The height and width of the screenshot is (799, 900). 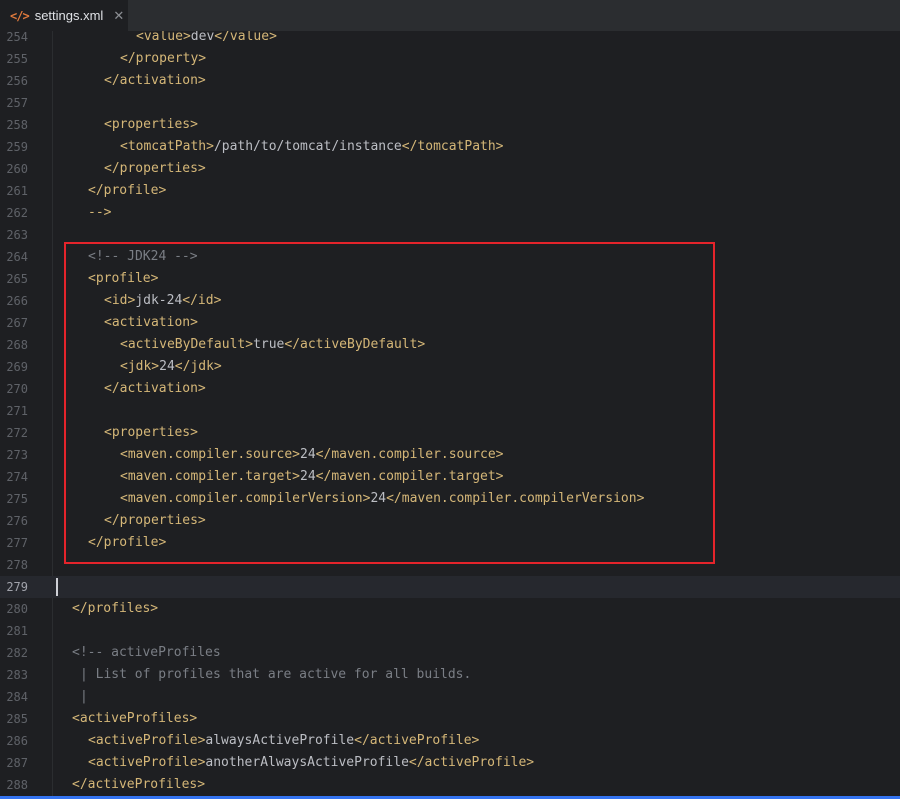 What do you see at coordinates (450, 565) in the screenshot?
I see `code-line: 278` at bounding box center [450, 565].